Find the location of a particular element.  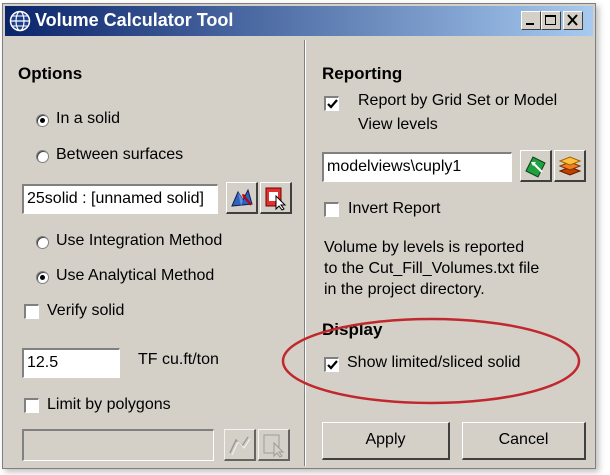

solid-name-field: 25solid : [unnamed solid] is located at coordinates (120, 199).